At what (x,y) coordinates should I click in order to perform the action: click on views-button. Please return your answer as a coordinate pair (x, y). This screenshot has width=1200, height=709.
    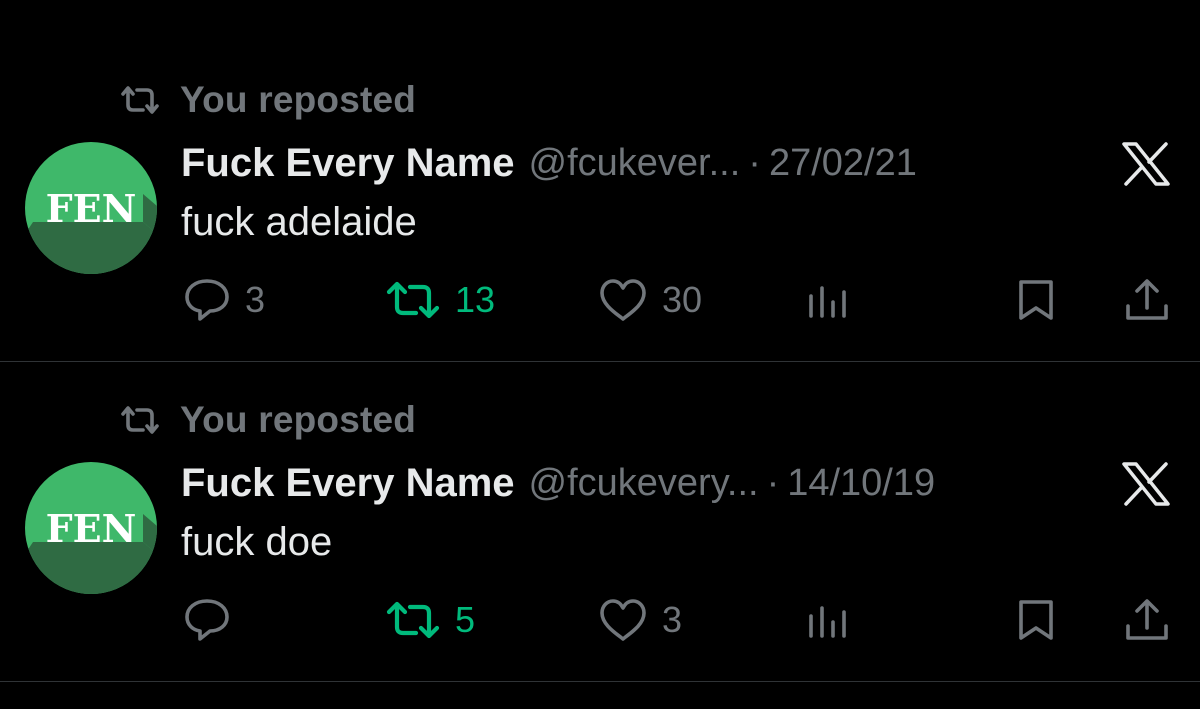
    Looking at the image, I should click on (828, 620).